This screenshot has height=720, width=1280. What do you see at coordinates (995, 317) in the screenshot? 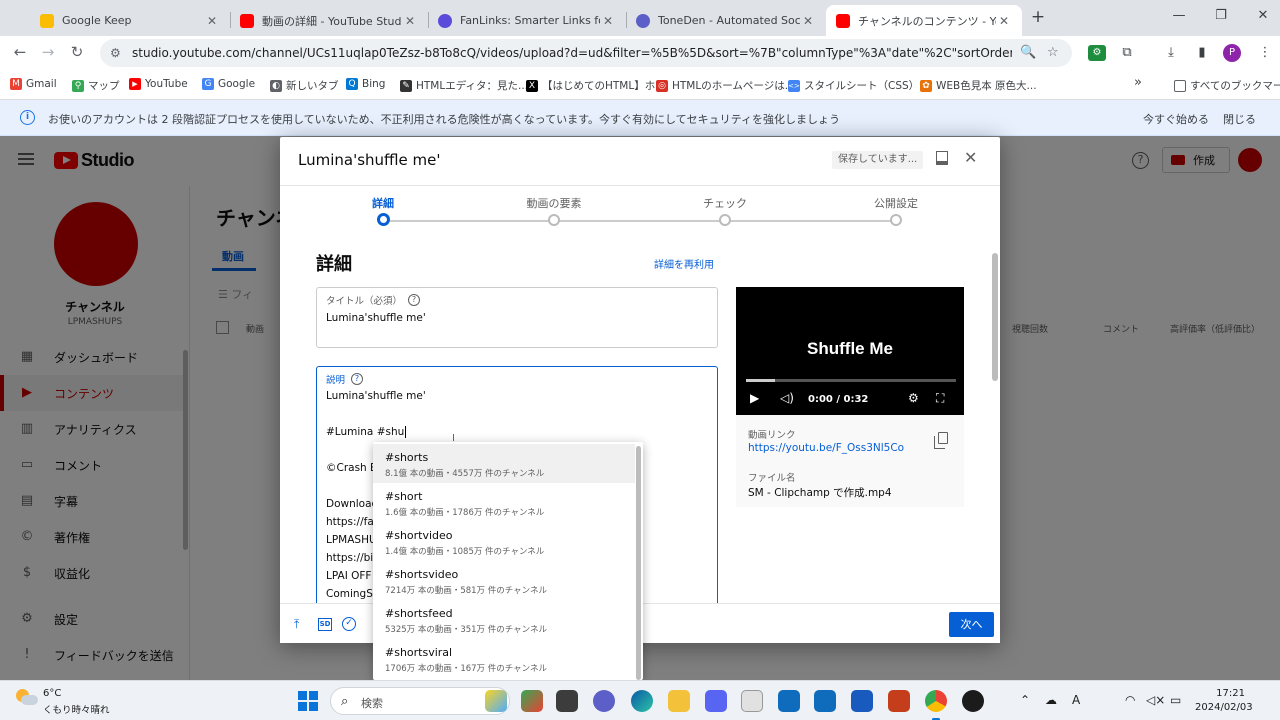
I see `dialog-scrollbar` at bounding box center [995, 317].